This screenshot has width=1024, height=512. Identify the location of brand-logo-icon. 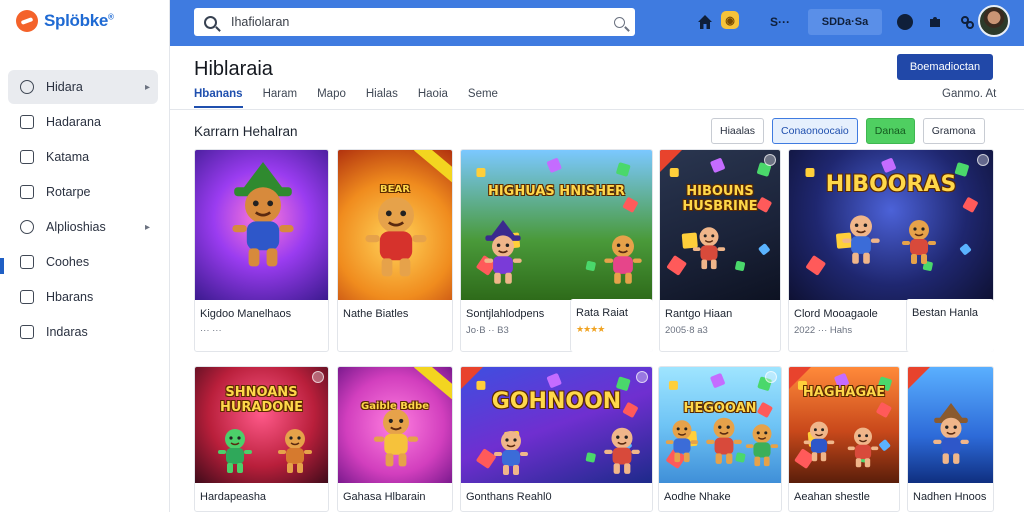
(27, 21).